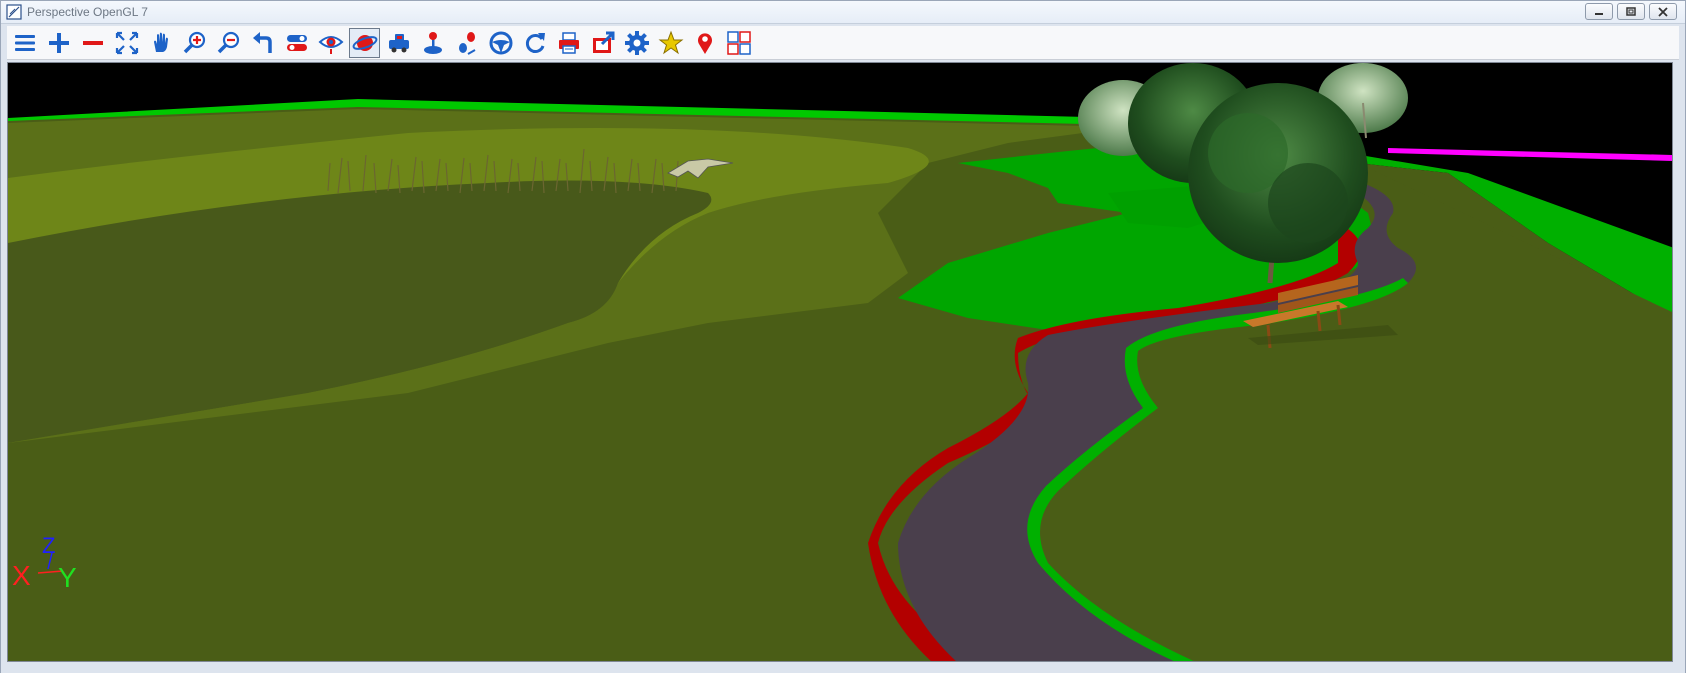 The width and height of the screenshot is (1686, 673). I want to click on footsteps-icon, so click(466, 43).